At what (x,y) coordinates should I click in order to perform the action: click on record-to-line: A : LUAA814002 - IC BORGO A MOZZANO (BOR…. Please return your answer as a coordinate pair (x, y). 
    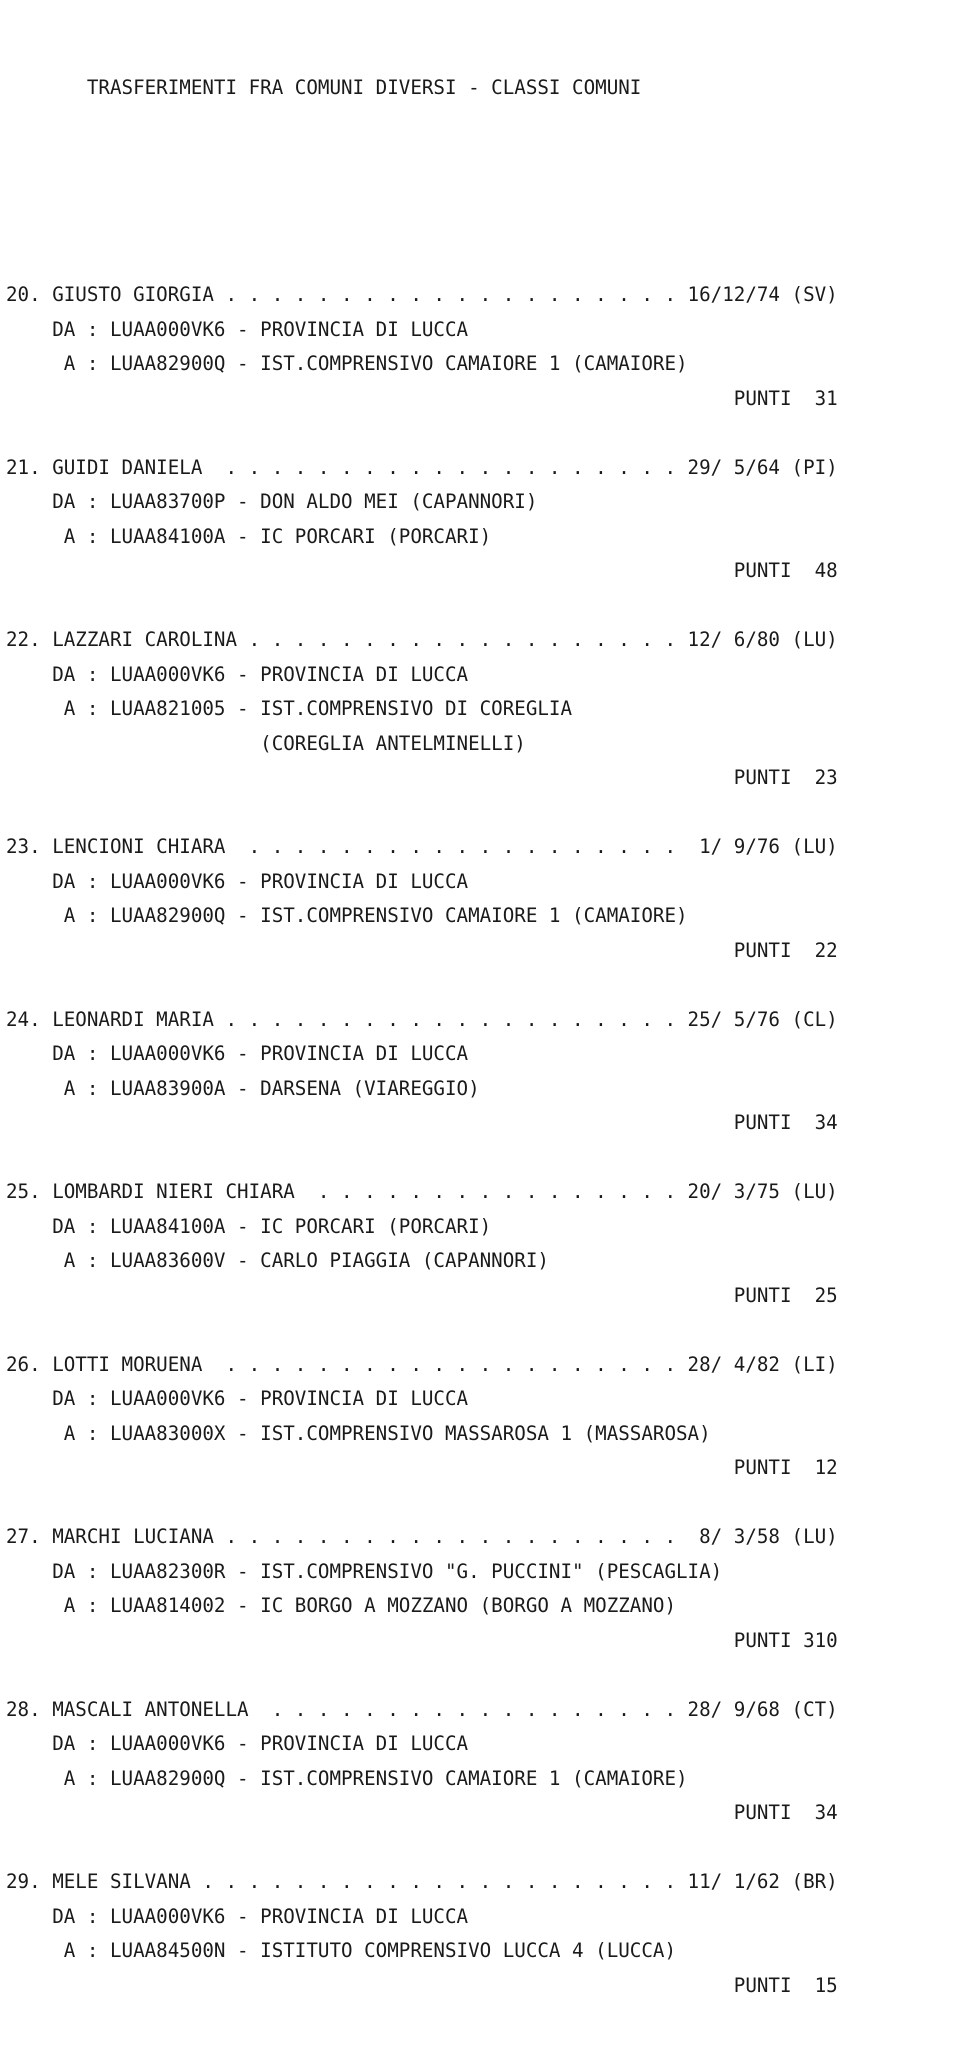
    Looking at the image, I should click on (341, 1605).